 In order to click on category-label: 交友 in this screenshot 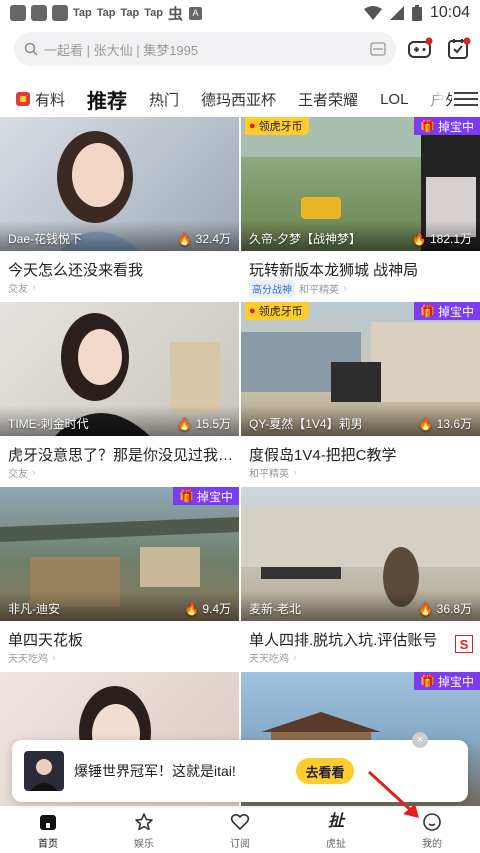, I will do `click(18, 474)`.